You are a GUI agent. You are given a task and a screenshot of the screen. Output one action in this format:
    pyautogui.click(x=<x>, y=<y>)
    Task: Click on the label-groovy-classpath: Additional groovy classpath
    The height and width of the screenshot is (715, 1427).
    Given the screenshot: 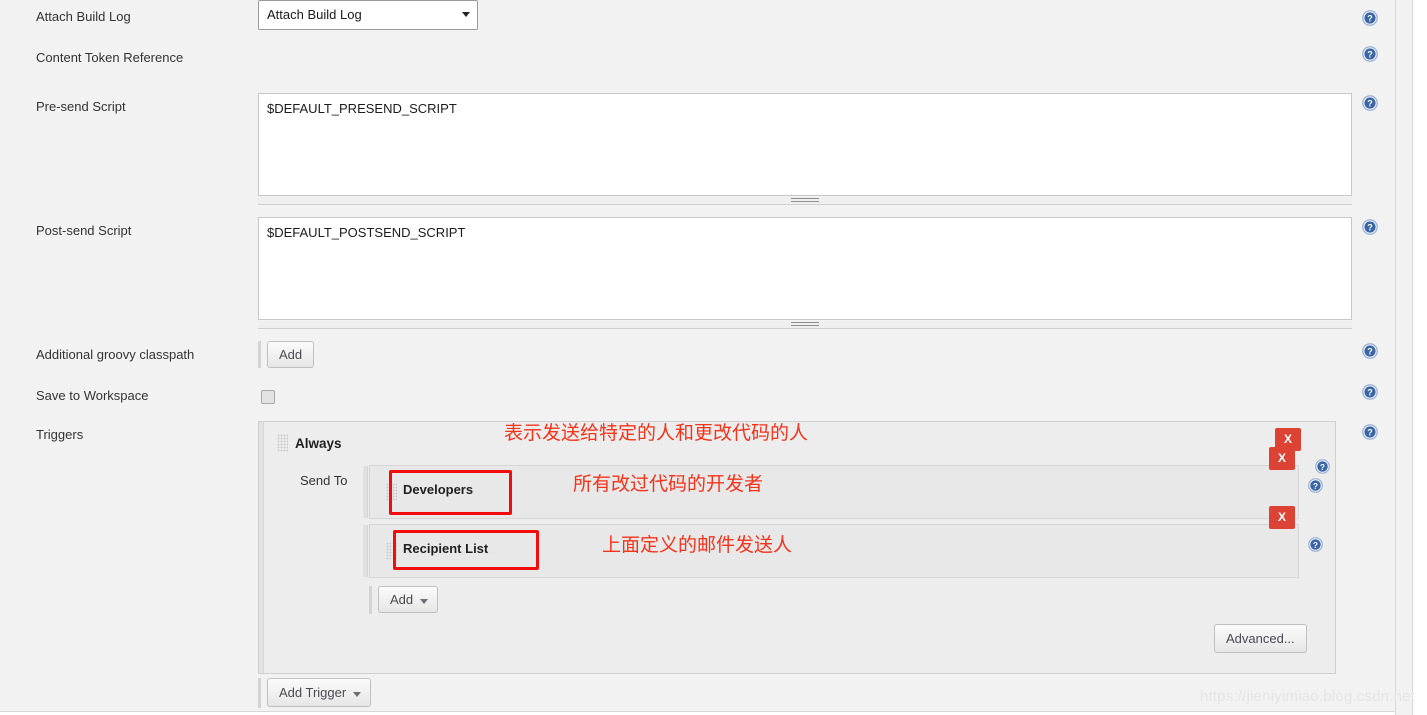 What is the action you would take?
    pyautogui.click(x=115, y=354)
    